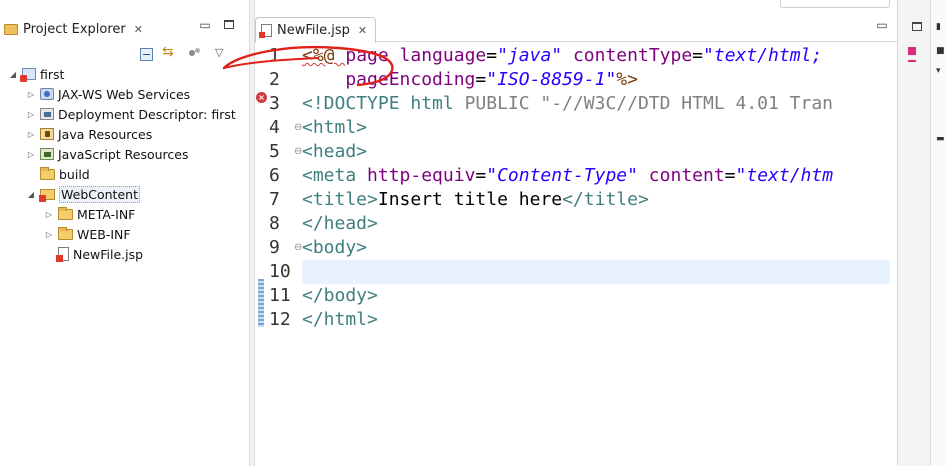 The image size is (946, 466). What do you see at coordinates (596, 224) in the screenshot?
I see `code-line-8: </head>` at bounding box center [596, 224].